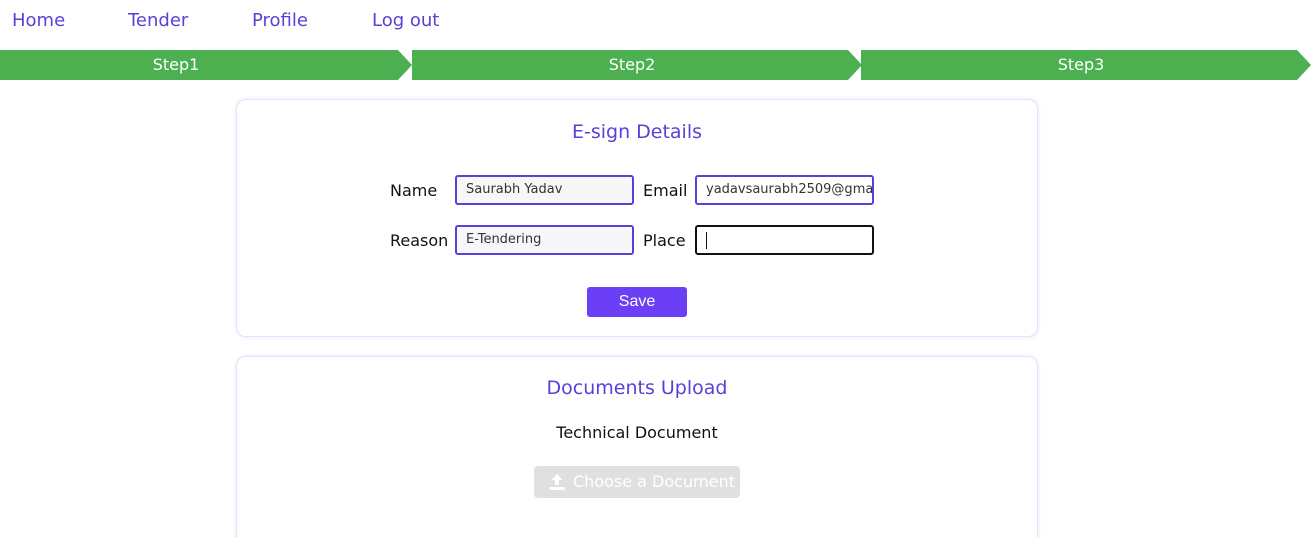  Describe the element at coordinates (784, 240) in the screenshot. I see `place-input` at that location.